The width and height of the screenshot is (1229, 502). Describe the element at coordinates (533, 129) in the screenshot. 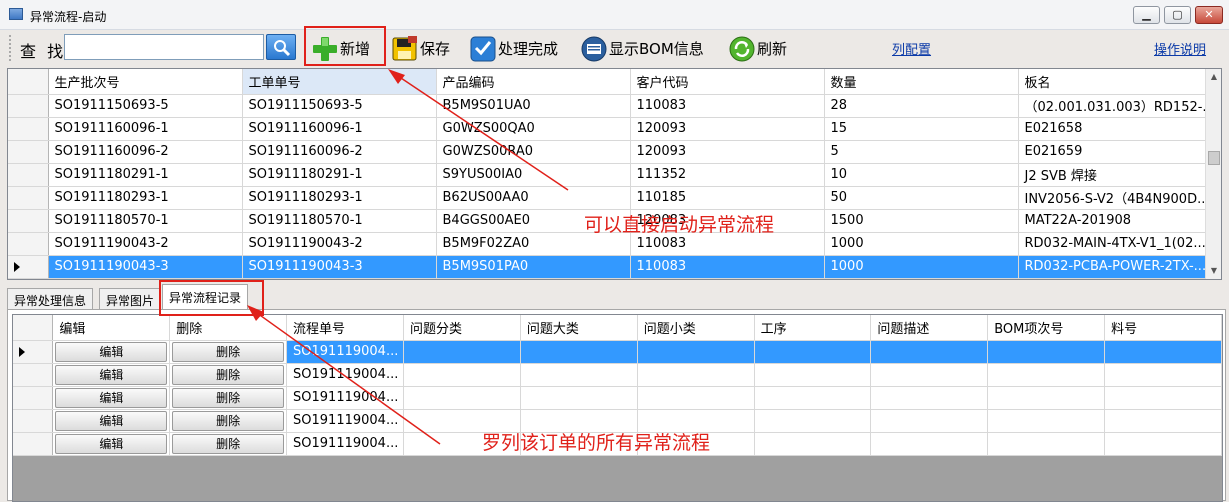

I see `cell-product-code: G0WZS00QA0` at that location.